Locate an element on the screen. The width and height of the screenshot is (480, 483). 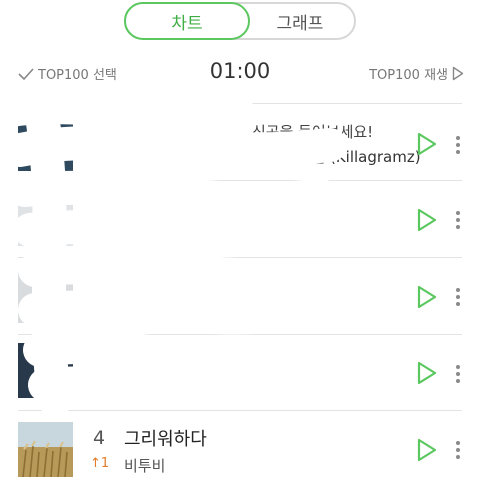
control-bar: TOP100 선택 01:00 TOP100 재생 is located at coordinates (240, 73).